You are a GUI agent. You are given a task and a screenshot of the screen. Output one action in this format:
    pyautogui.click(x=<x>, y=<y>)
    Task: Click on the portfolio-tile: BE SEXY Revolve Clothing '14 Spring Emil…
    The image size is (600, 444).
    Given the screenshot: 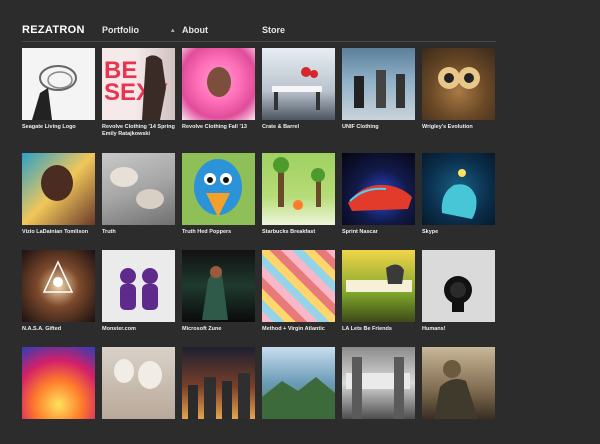 What is the action you would take?
    pyautogui.click(x=138, y=93)
    